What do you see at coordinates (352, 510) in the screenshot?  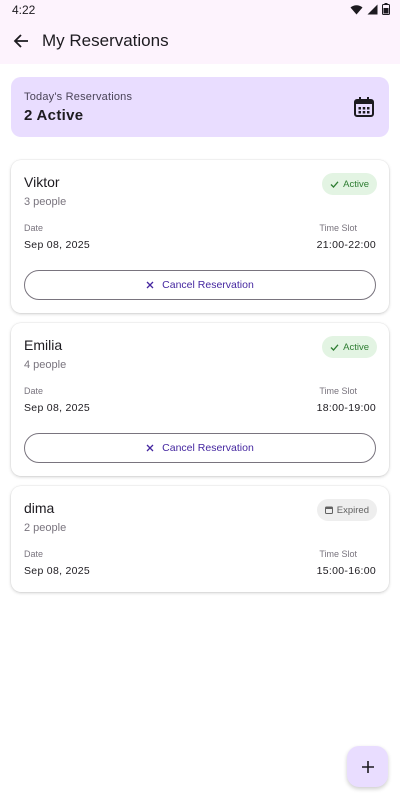 I see `status-label: Expired` at bounding box center [352, 510].